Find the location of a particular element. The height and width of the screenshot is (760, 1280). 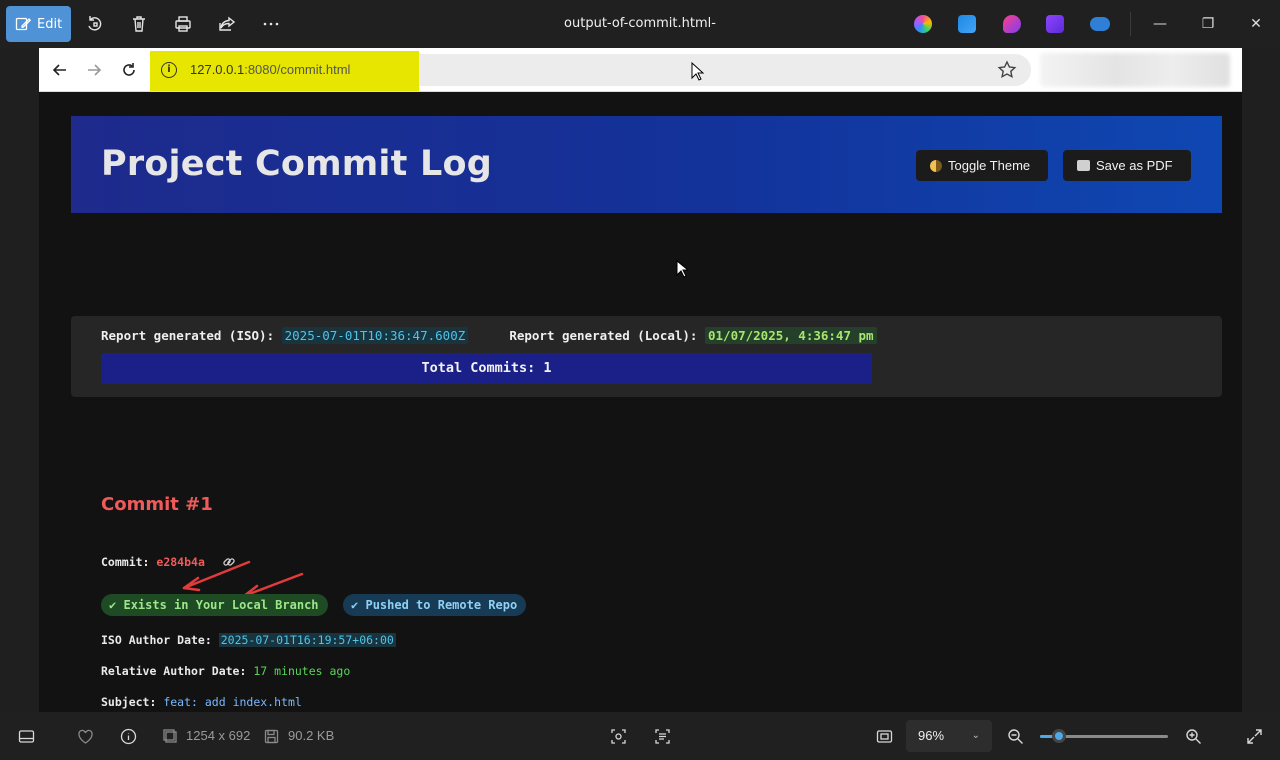

report-iso-label: Report generated (ISO): is located at coordinates (188, 335).